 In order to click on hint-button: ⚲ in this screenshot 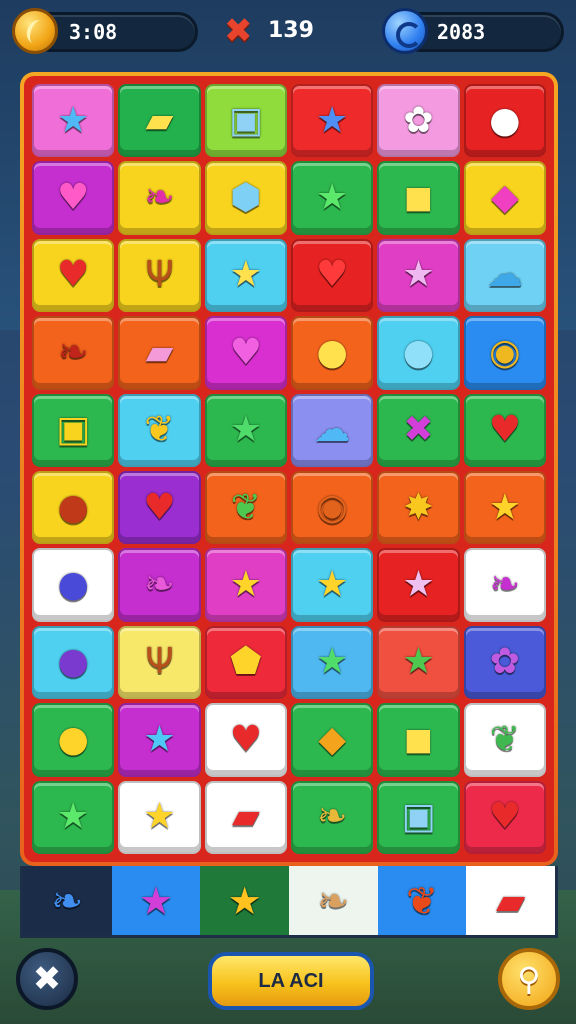, I will do `click(529, 979)`.